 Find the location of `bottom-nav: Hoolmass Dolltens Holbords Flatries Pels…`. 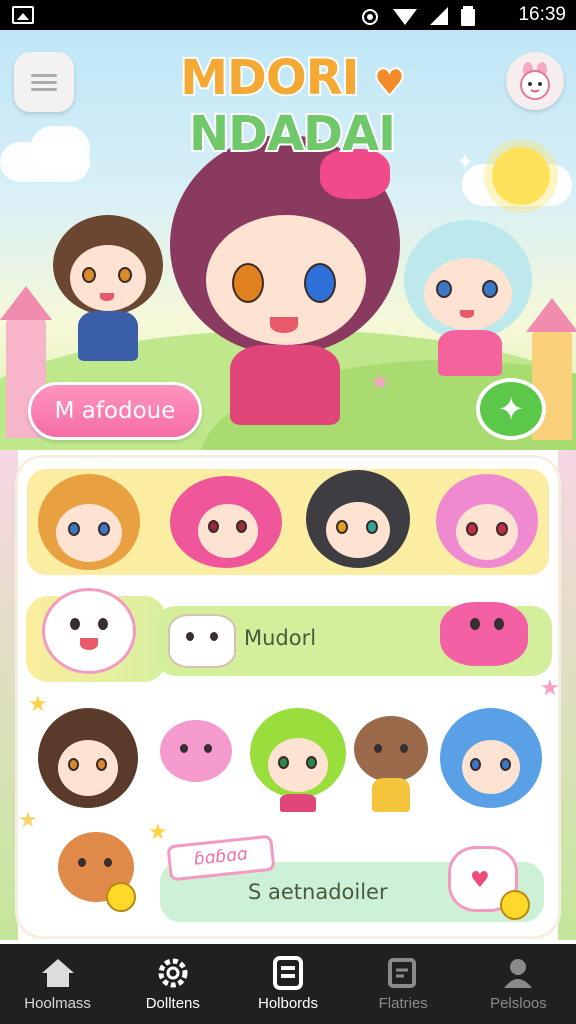

bottom-nav: Hoolmass Dolltens Holbords Flatries Pels… is located at coordinates (288, 984).